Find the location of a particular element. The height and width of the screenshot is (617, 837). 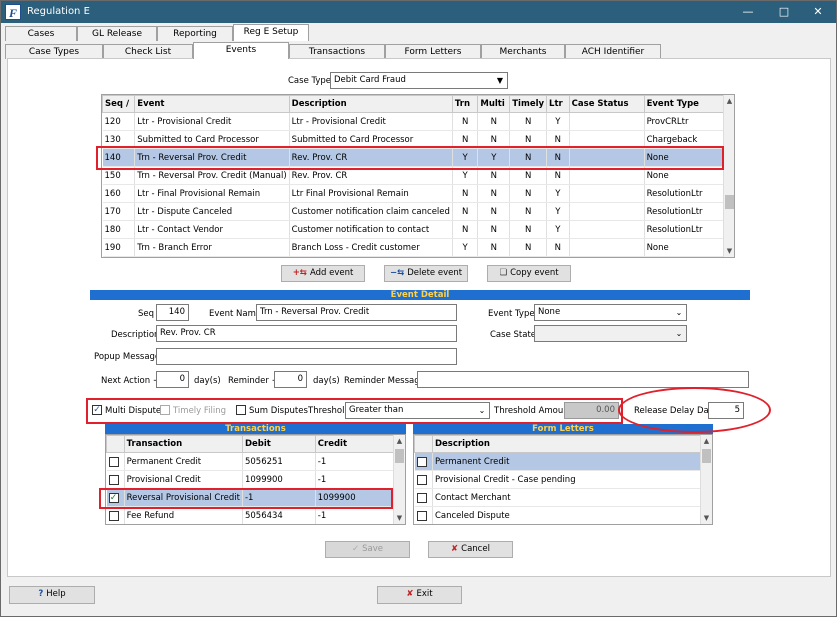

description-input: Rev. Prov. CR is located at coordinates (306, 333).